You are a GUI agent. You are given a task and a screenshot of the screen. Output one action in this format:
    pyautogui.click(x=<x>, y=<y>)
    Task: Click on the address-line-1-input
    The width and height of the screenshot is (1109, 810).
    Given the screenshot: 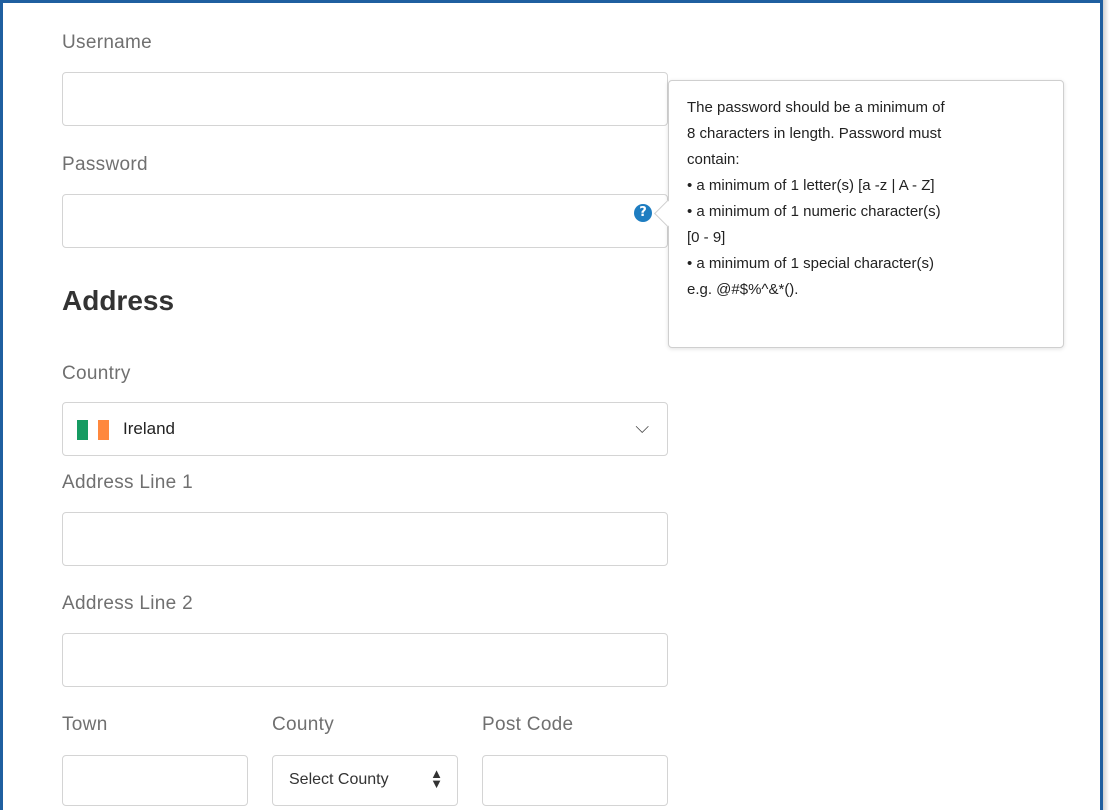 What is the action you would take?
    pyautogui.click(x=365, y=539)
    